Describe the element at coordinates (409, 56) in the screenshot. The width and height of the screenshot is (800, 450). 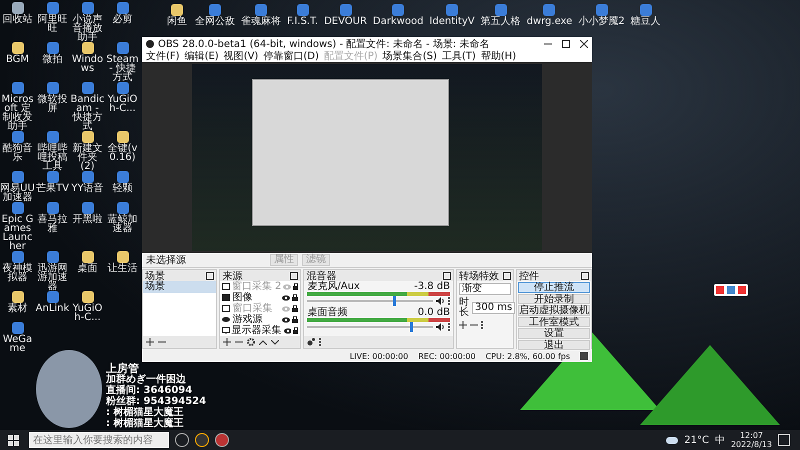
I see `menu-item: 场景集合(S)` at that location.